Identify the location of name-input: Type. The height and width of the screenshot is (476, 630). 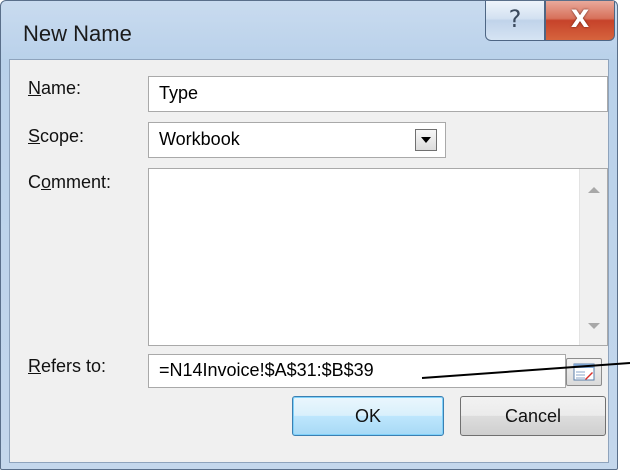
(378, 94).